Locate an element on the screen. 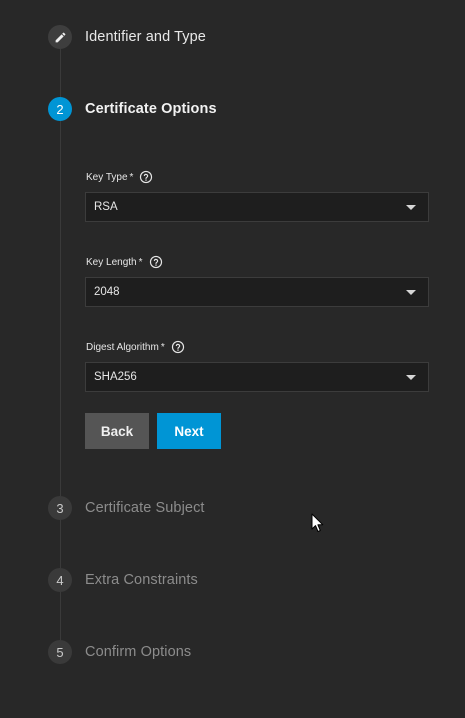  step-label: Confirm Options is located at coordinates (138, 652).